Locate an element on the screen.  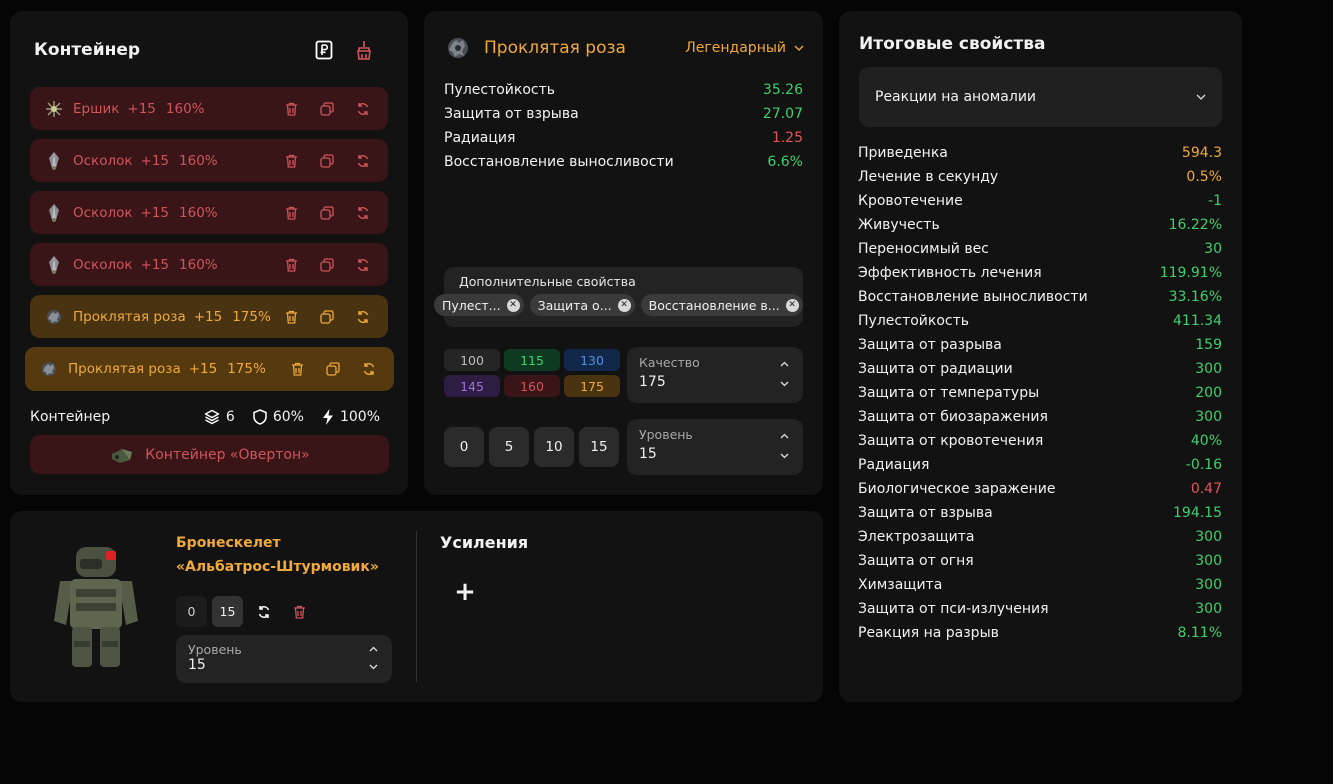
artifact-stat-value: 6.6% is located at coordinates (785, 162).